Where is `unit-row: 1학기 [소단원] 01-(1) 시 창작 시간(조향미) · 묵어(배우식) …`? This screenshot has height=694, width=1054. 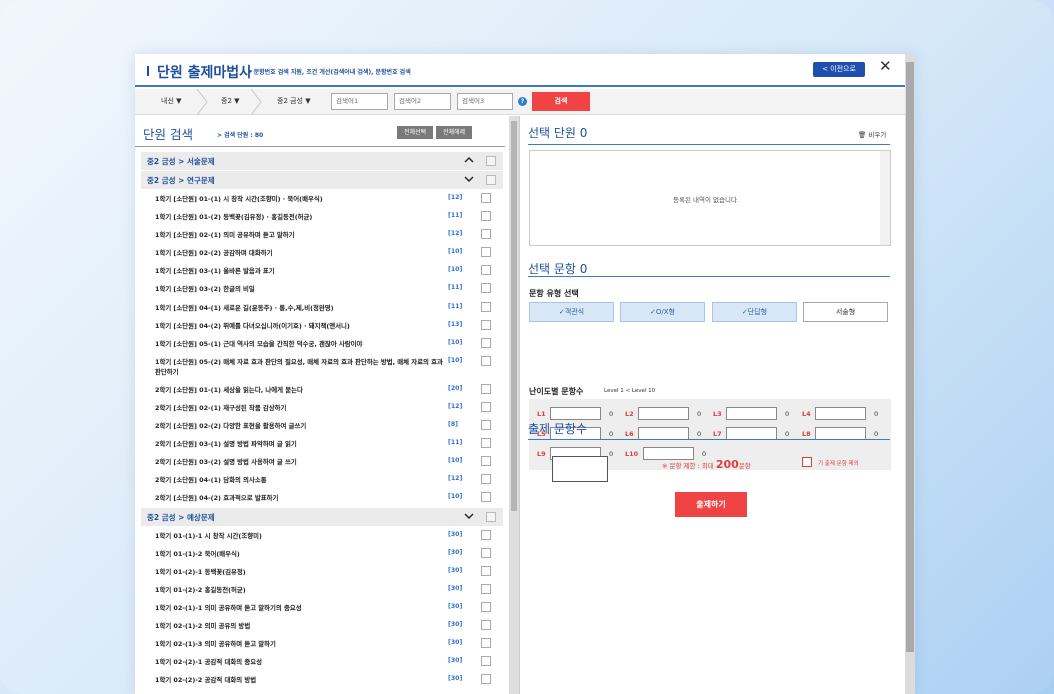 unit-row: 1학기 [소단원] 01-(1) 시 창작 시간(조향미) · 묵어(배우식) … is located at coordinates (322, 199).